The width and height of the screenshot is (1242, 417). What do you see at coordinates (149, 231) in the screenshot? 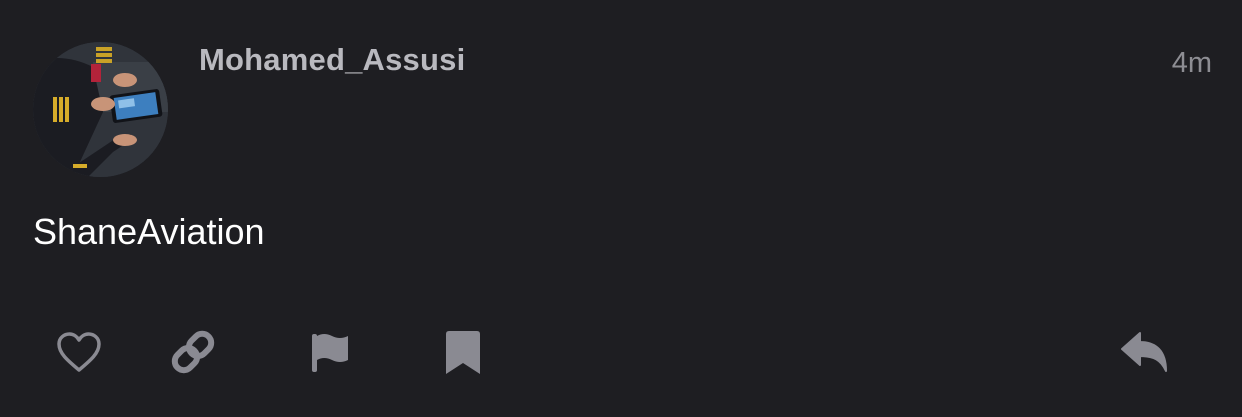
I see `post-content: ShaneAviation` at bounding box center [149, 231].